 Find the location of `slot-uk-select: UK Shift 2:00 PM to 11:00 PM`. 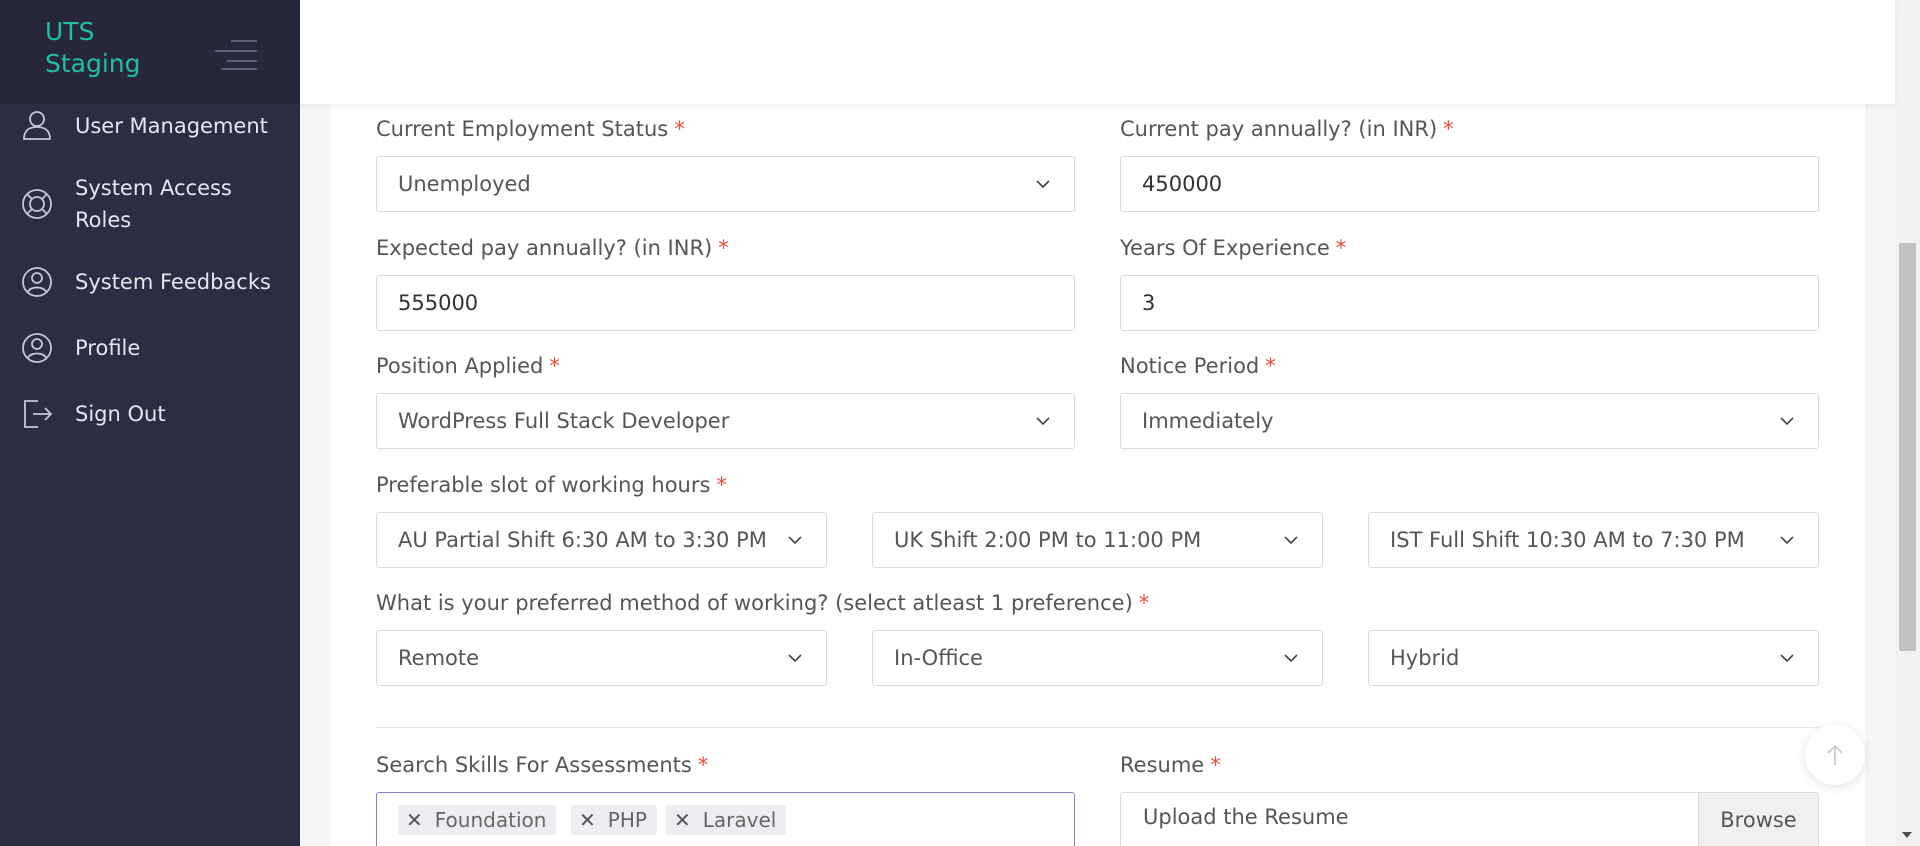

slot-uk-select: UK Shift 2:00 PM to 11:00 PM is located at coordinates (1097, 540).